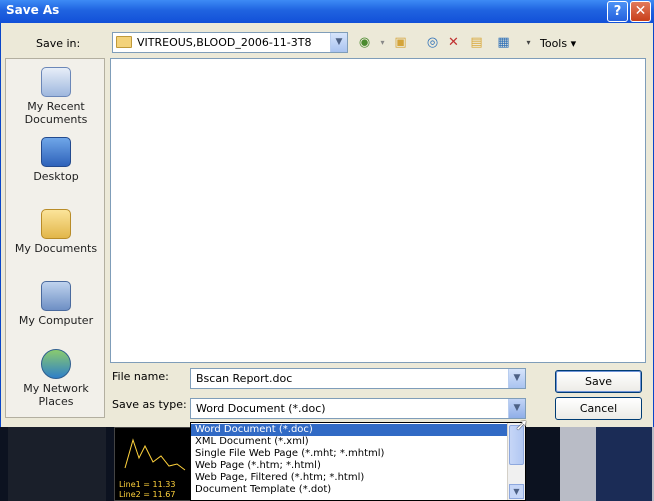 The image size is (654, 501). I want to click on type-option: Web Page, Filtered (*.htm; *.html), so click(349, 478).